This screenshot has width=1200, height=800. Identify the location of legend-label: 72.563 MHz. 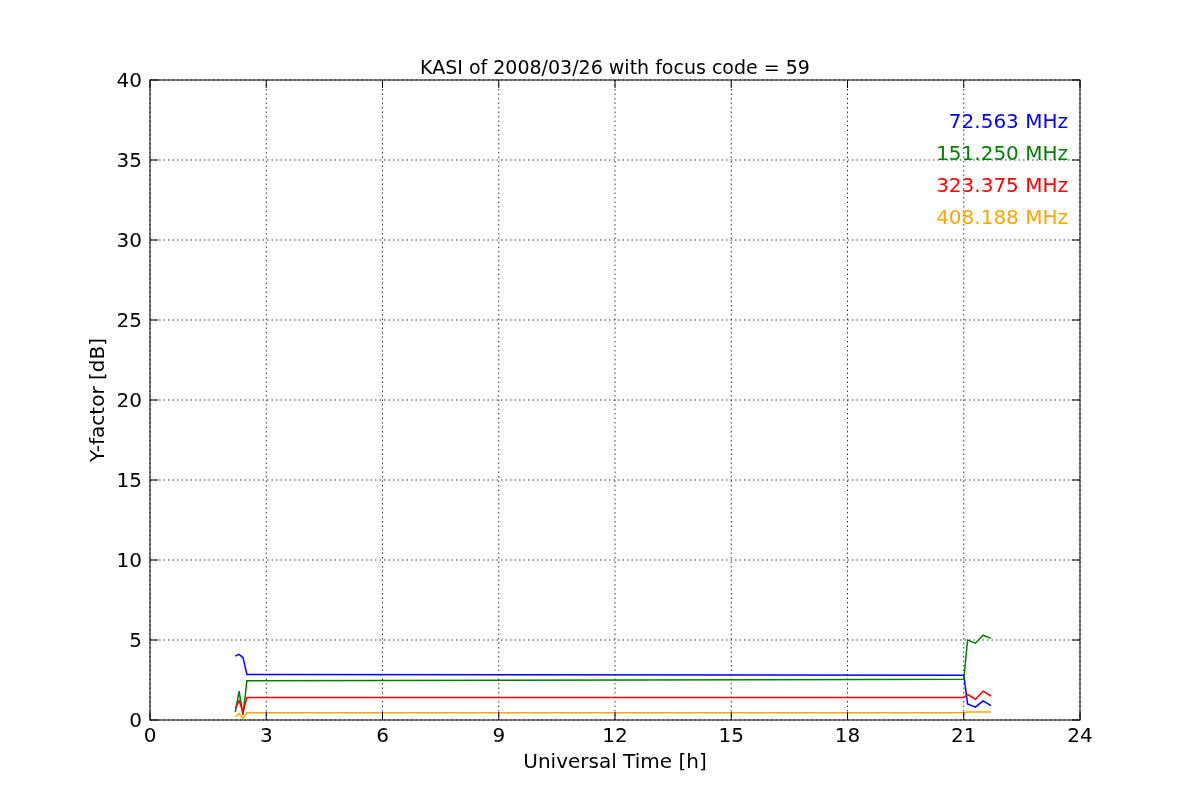
(1008, 121).